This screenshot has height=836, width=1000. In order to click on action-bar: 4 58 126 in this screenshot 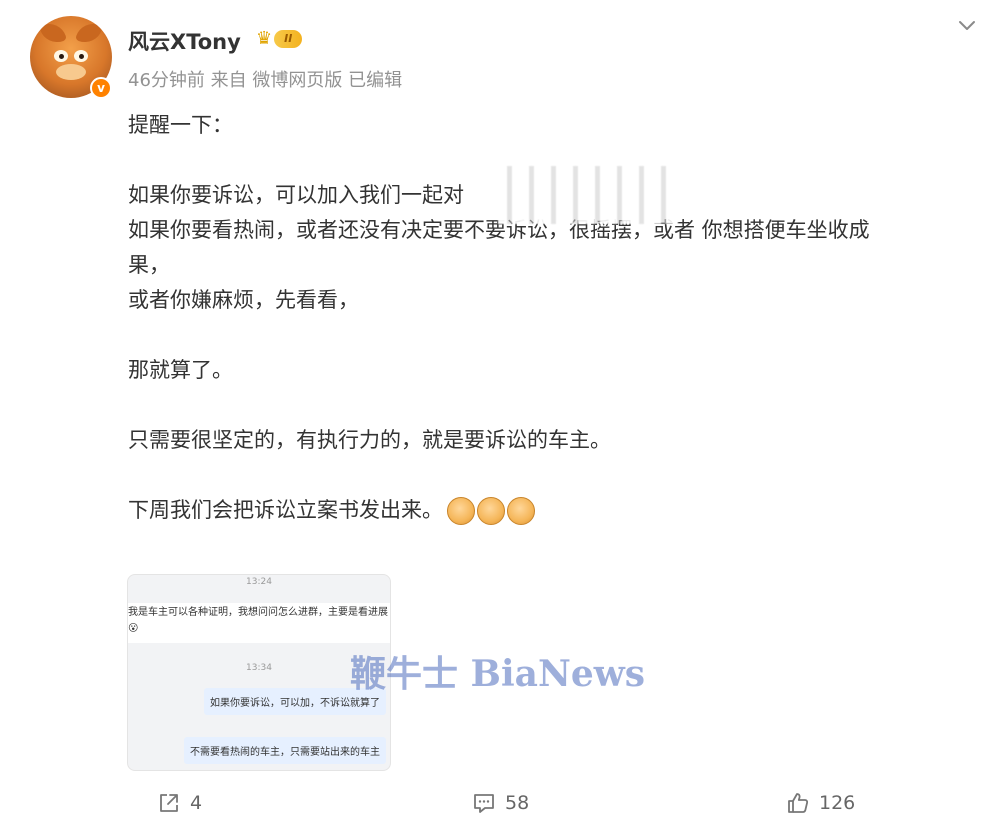, I will do `click(500, 804)`.